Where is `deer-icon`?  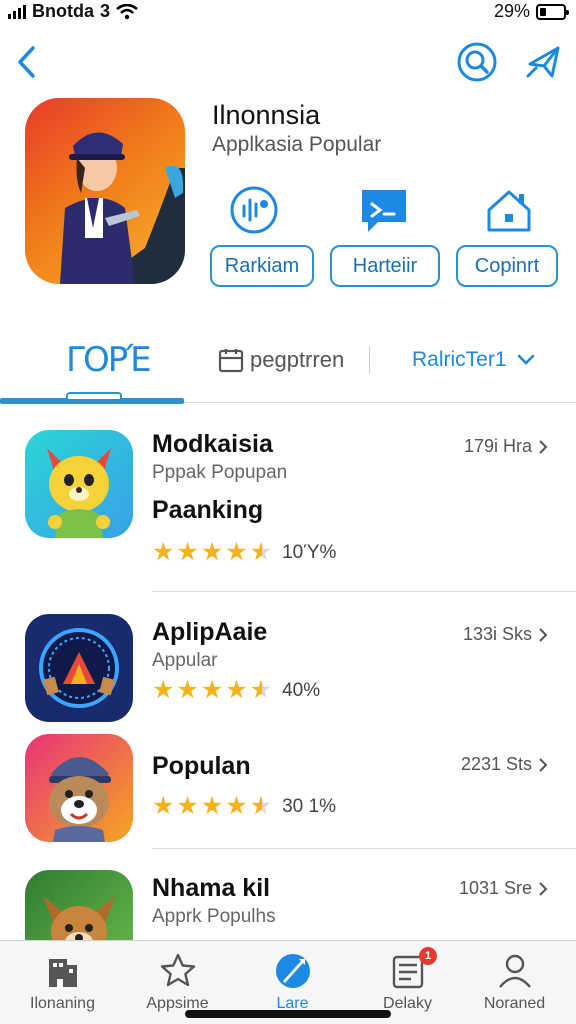 deer-icon is located at coordinates (79, 918).